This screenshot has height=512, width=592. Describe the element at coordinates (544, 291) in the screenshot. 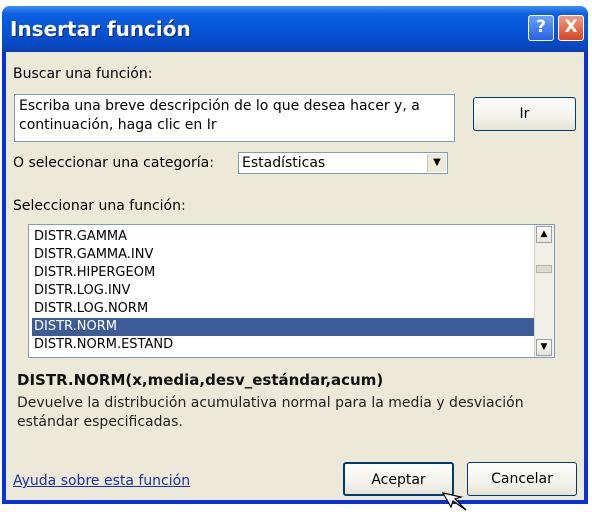

I see `vertical-scrollbar: ▲ ▼` at that location.